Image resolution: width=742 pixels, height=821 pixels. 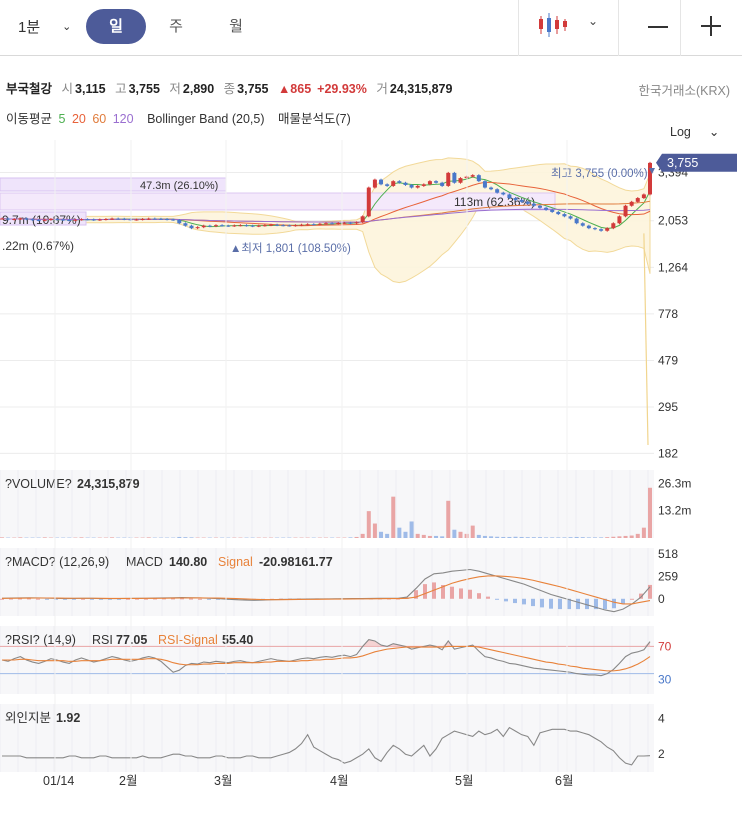 What do you see at coordinates (29, 89) in the screenshot?
I see `stock-name: 부국철강` at bounding box center [29, 89].